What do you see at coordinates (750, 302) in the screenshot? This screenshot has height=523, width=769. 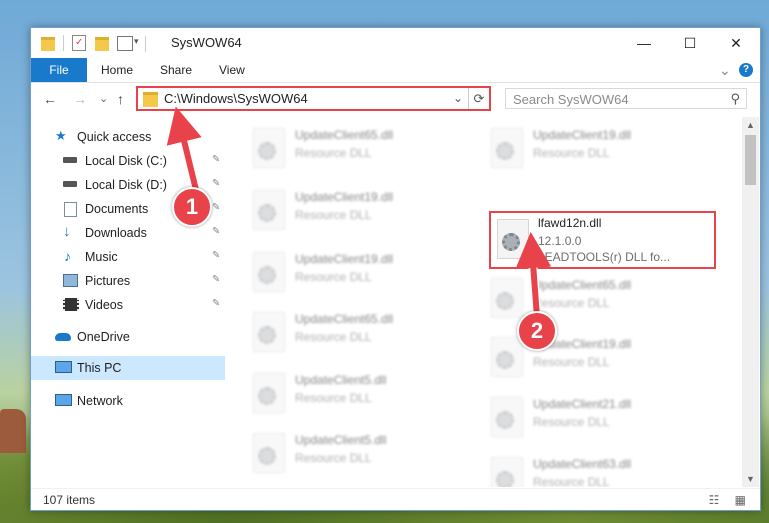 I see `vertical-scrollbar: ▲ ▼` at bounding box center [750, 302].